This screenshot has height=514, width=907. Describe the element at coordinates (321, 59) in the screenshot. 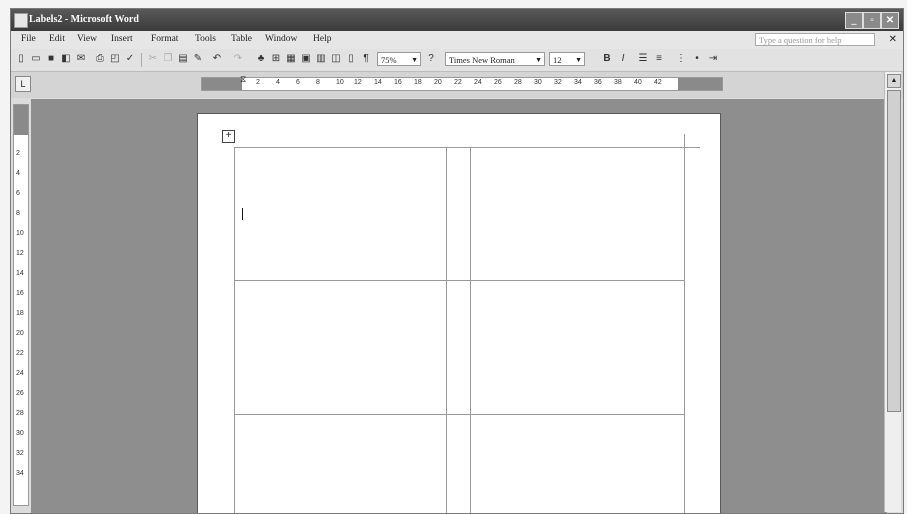

I see `columns-icon: ▥` at that location.